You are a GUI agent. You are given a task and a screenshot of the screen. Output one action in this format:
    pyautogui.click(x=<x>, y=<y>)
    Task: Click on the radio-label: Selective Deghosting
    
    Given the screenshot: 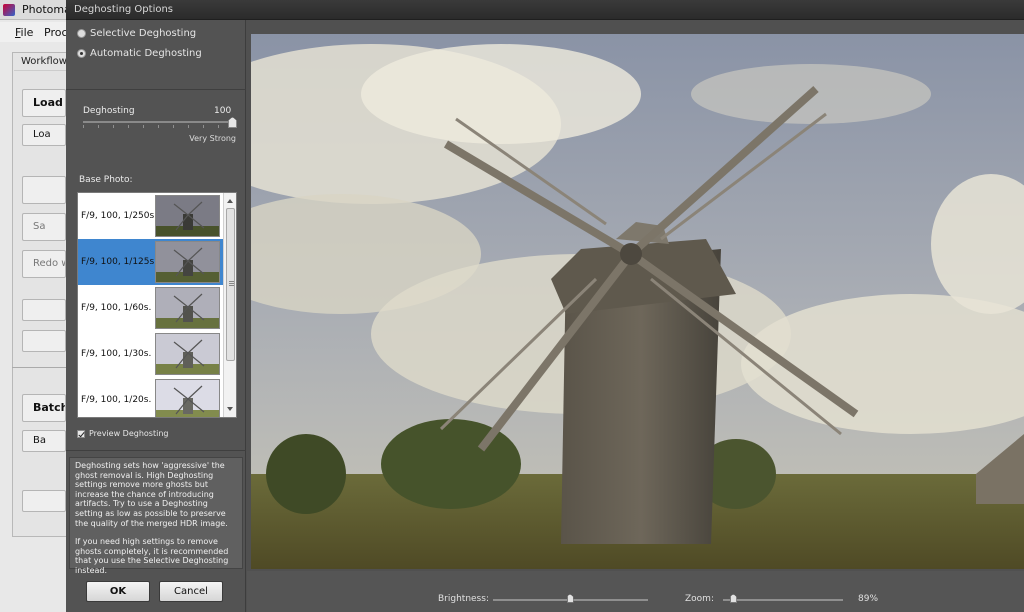 What is the action you would take?
    pyautogui.click(x=143, y=33)
    